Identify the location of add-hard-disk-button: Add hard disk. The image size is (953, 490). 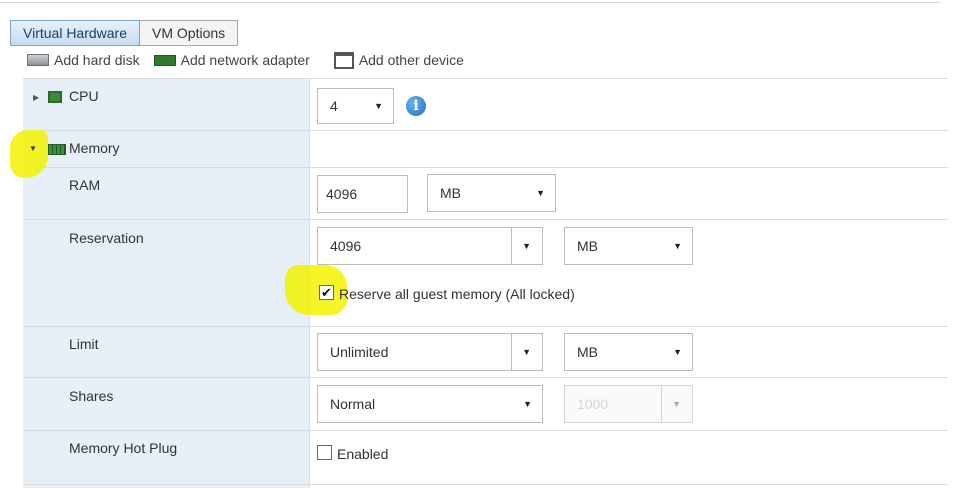
(83, 60).